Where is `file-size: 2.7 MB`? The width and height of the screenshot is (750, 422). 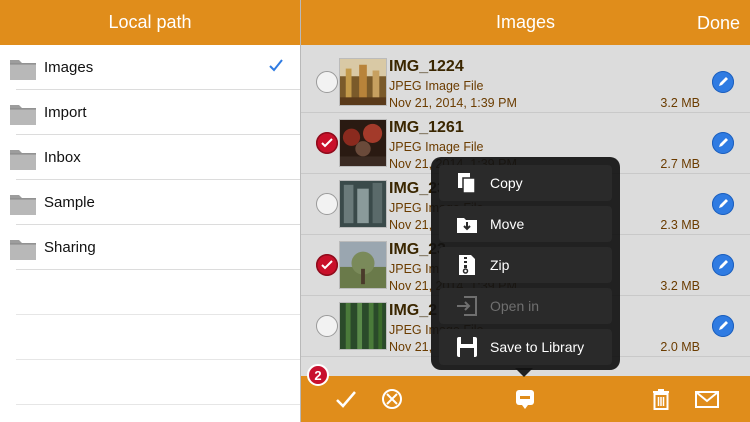
file-size: 2.7 MB is located at coordinates (680, 164).